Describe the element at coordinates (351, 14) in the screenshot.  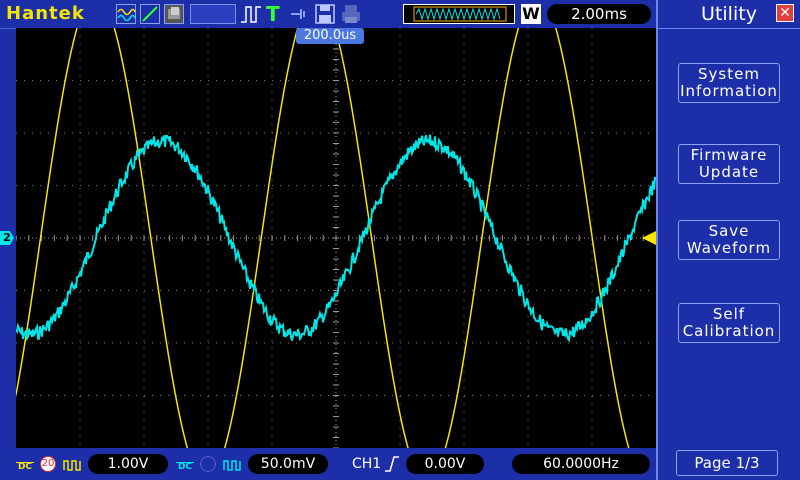
I see `print-icon` at that location.